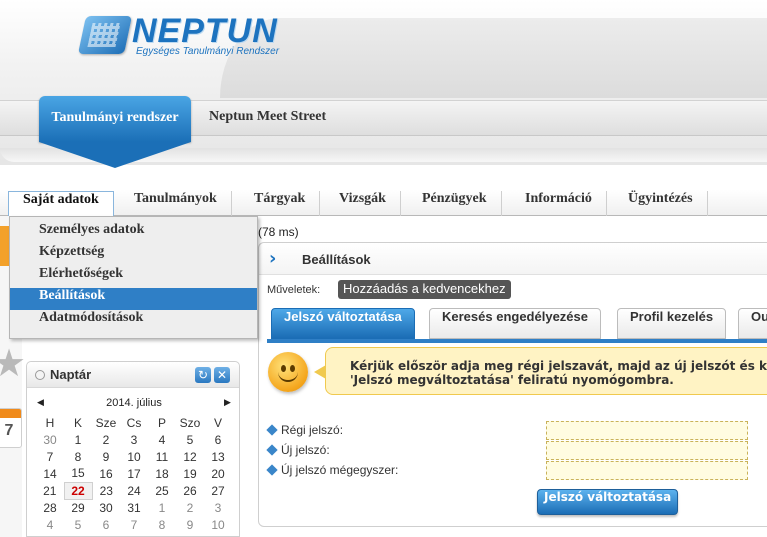 The width and height of the screenshot is (767, 537). Describe the element at coordinates (343, 323) in the screenshot. I see `tab-jelszo-valtoztatasa: Jelszó változtatása` at that location.